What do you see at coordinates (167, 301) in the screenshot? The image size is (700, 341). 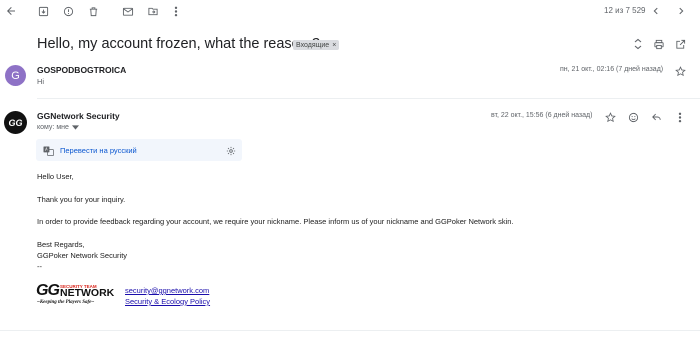 I see `policy-link: Security & Ecology Policy` at bounding box center [167, 301].